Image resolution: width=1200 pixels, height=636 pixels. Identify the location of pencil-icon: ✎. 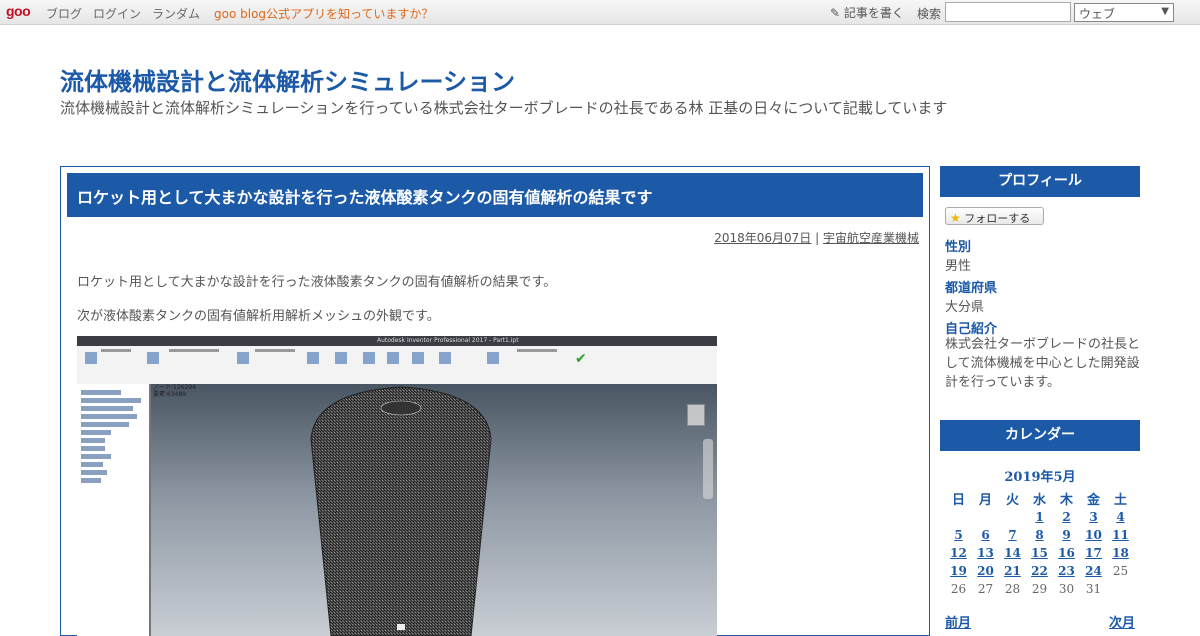
(835, 13).